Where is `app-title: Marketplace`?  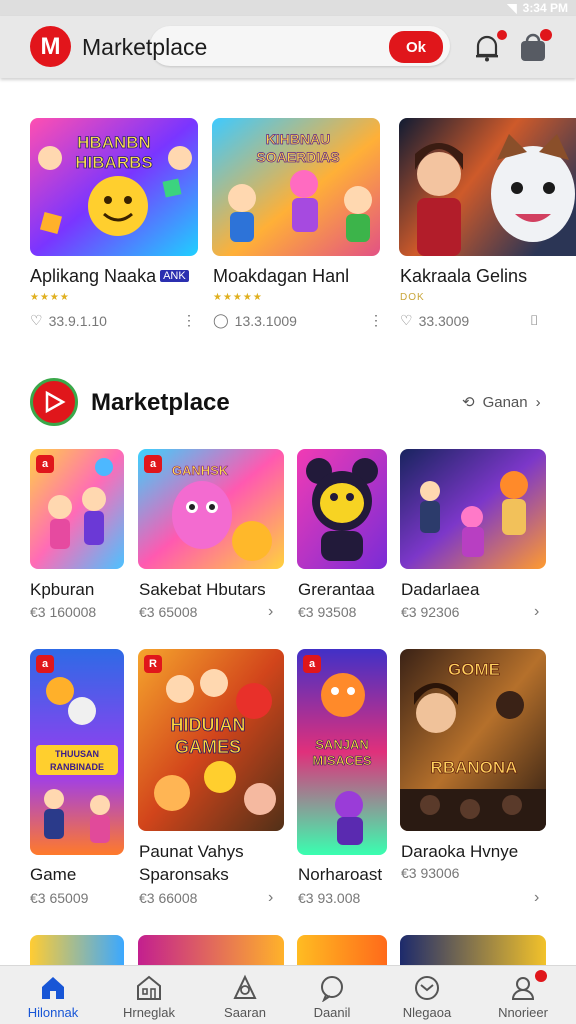 app-title: Marketplace is located at coordinates (145, 47).